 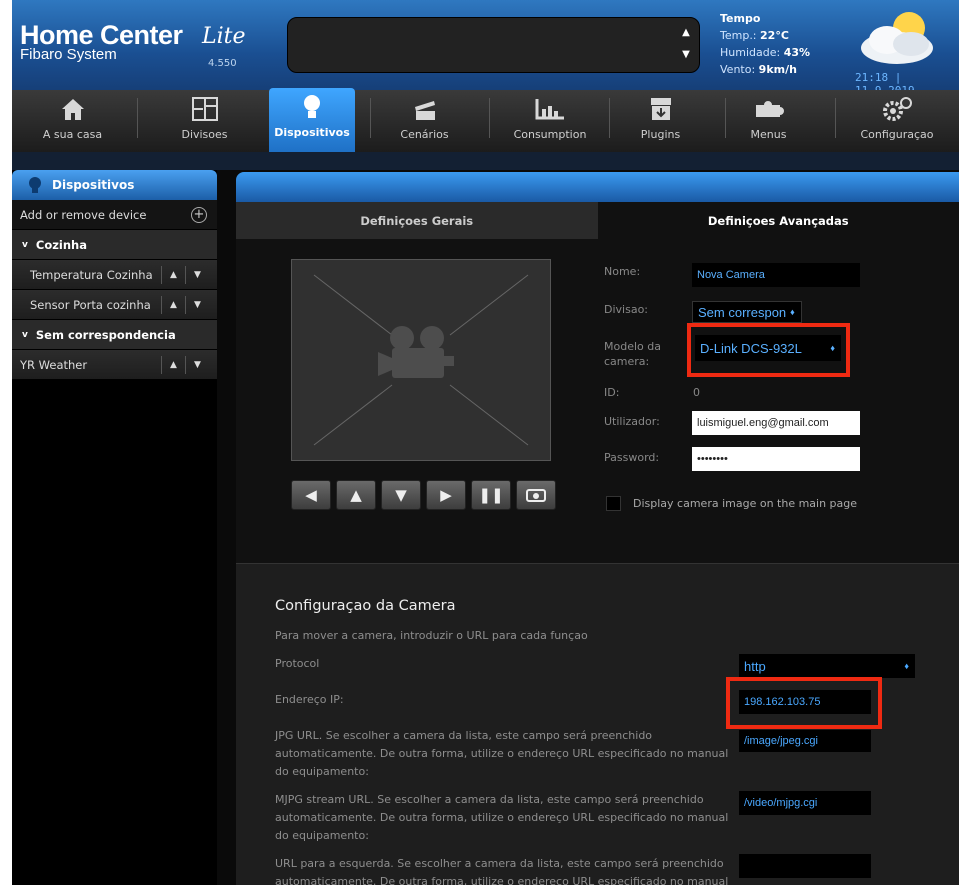 I want to click on jpg-url-input: /image/jpeg.cgi, so click(x=805, y=741).